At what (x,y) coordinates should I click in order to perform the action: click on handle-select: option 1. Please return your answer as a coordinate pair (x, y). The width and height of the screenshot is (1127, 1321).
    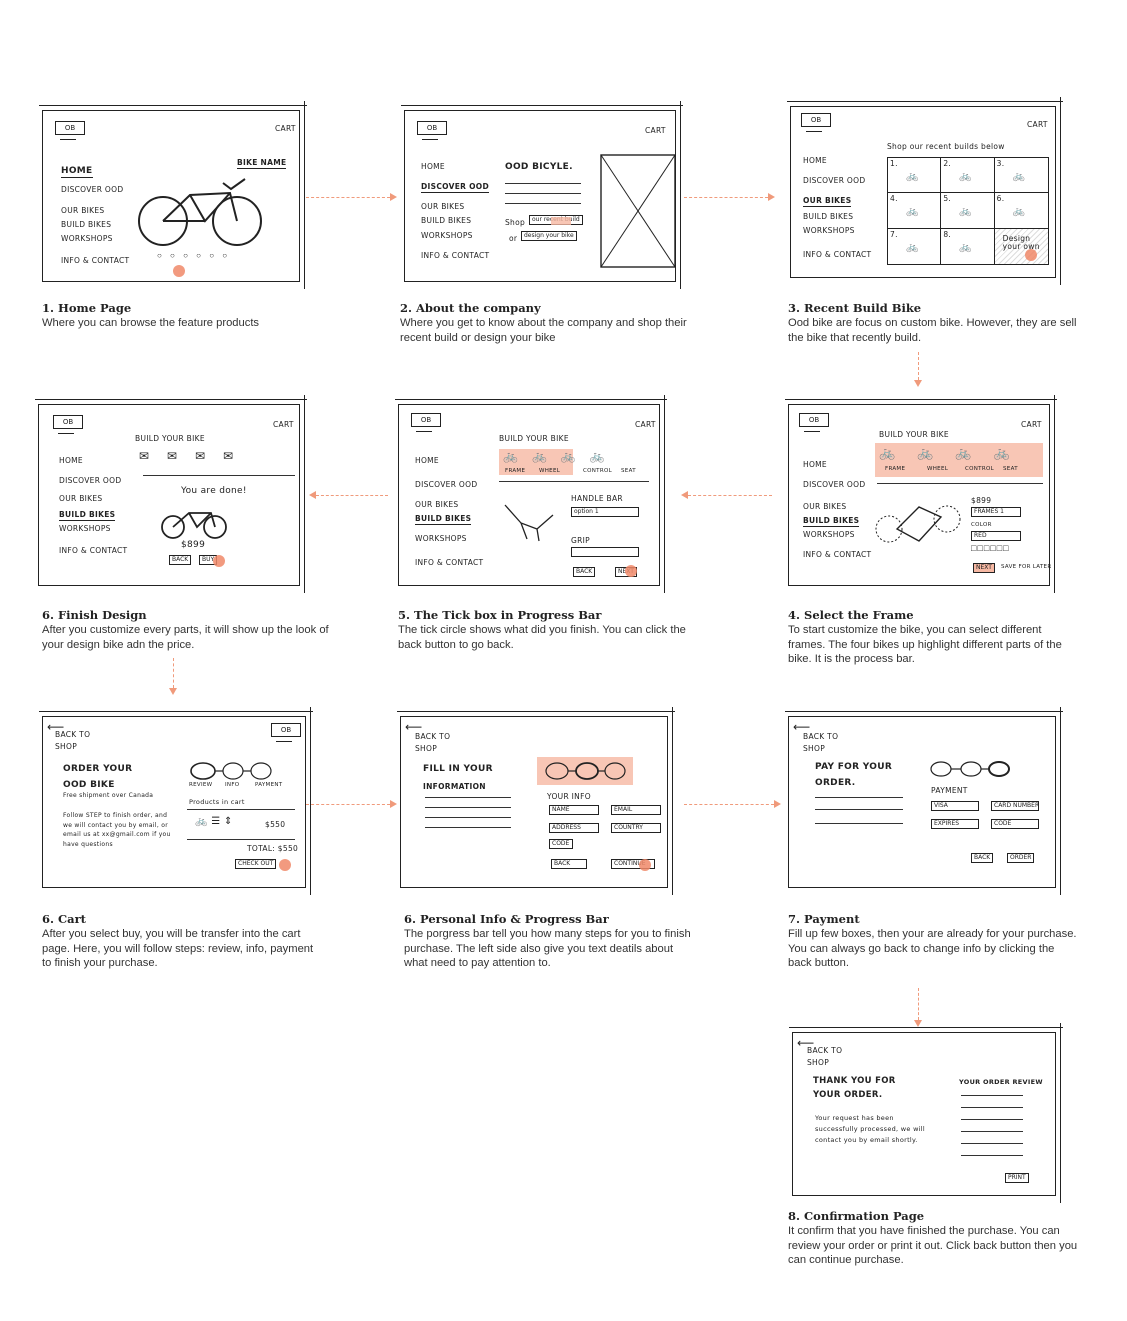
    Looking at the image, I should click on (605, 512).